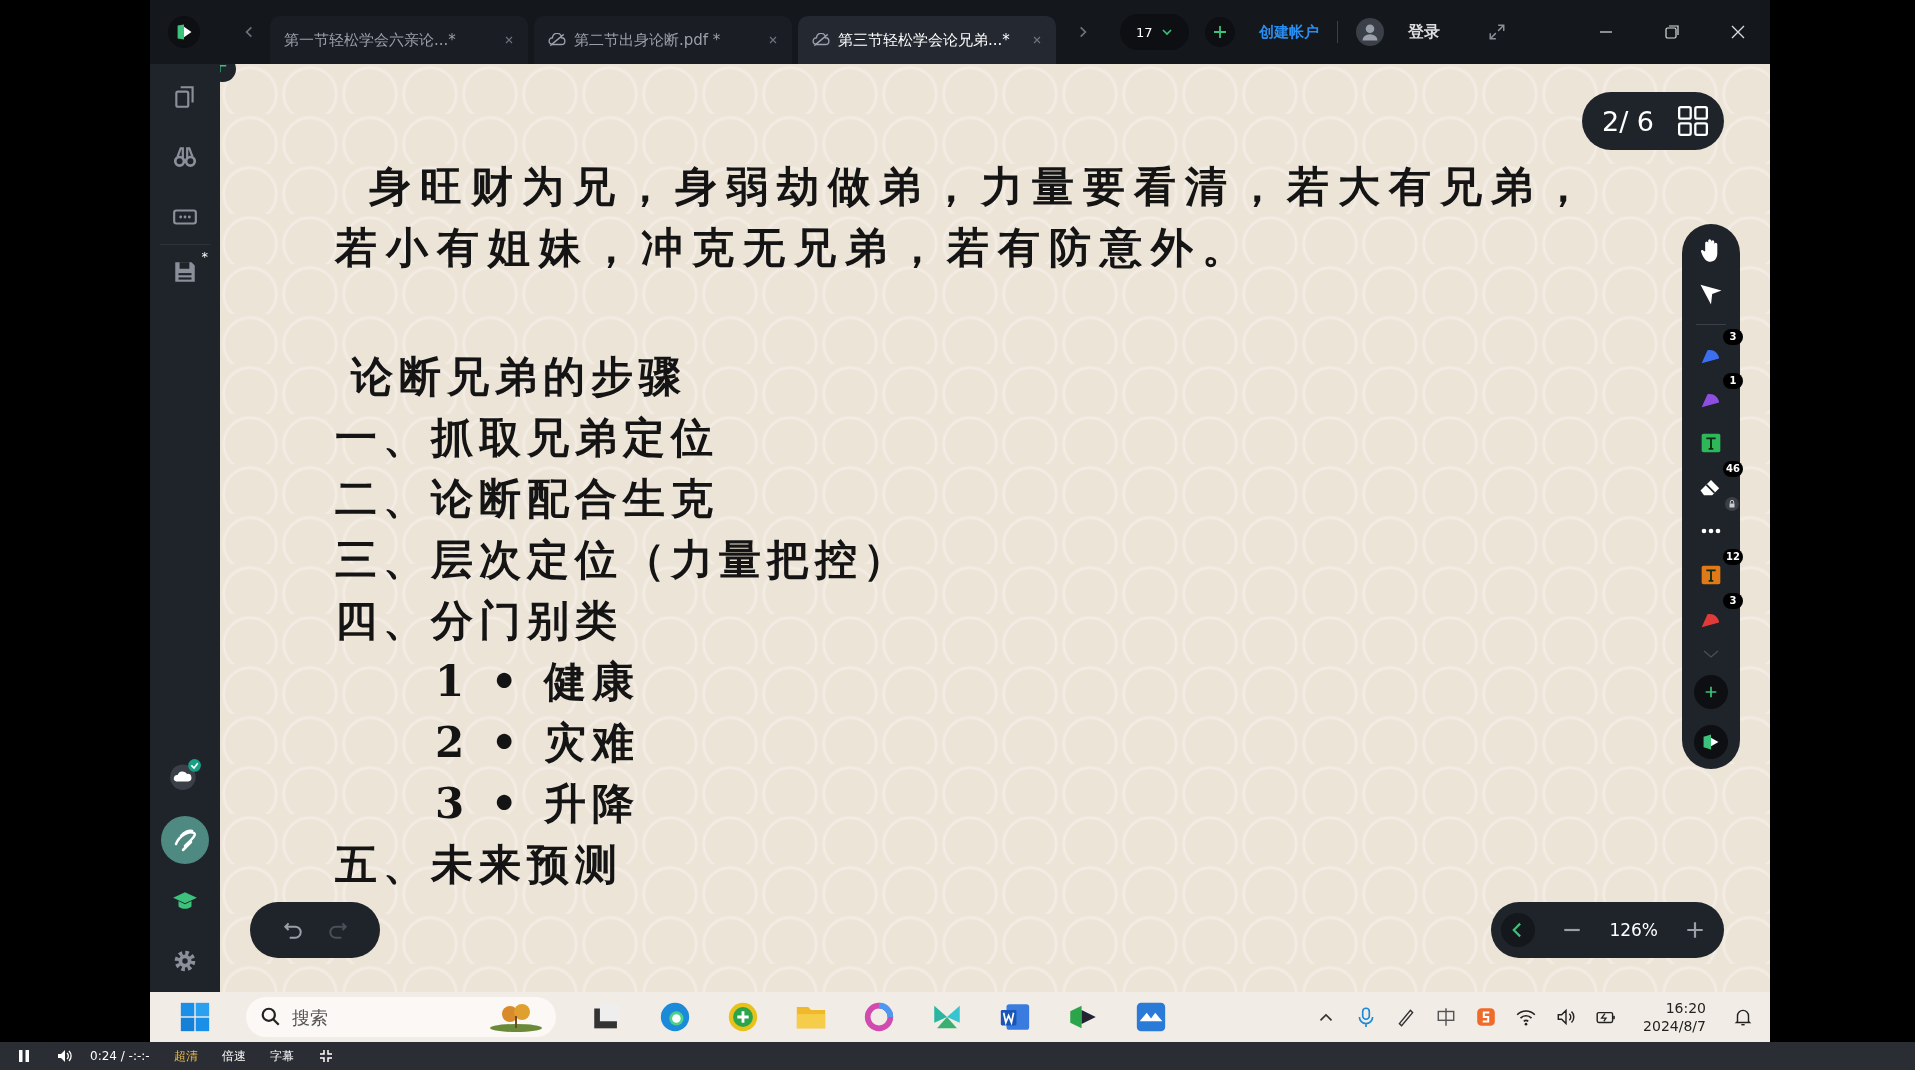 This screenshot has width=1915, height=1070. Describe the element at coordinates (1695, 930) in the screenshot. I see `zoom-in-icon` at that location.